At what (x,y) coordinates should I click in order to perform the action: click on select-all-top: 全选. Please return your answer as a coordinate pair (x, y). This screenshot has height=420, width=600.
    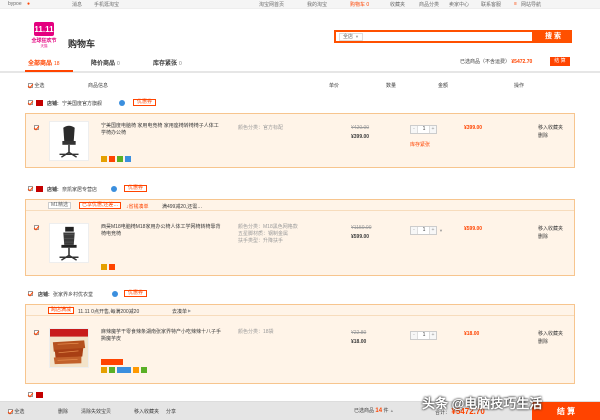
    Looking at the image, I should click on (36, 85).